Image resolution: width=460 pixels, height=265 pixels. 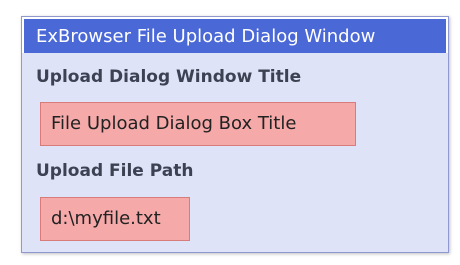 What do you see at coordinates (115, 219) in the screenshot?
I see `file-path-field: d:\myfile.txt` at bounding box center [115, 219].